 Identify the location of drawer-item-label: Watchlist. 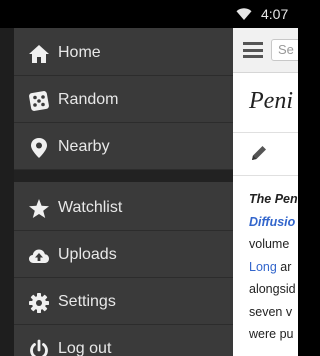
(90, 207).